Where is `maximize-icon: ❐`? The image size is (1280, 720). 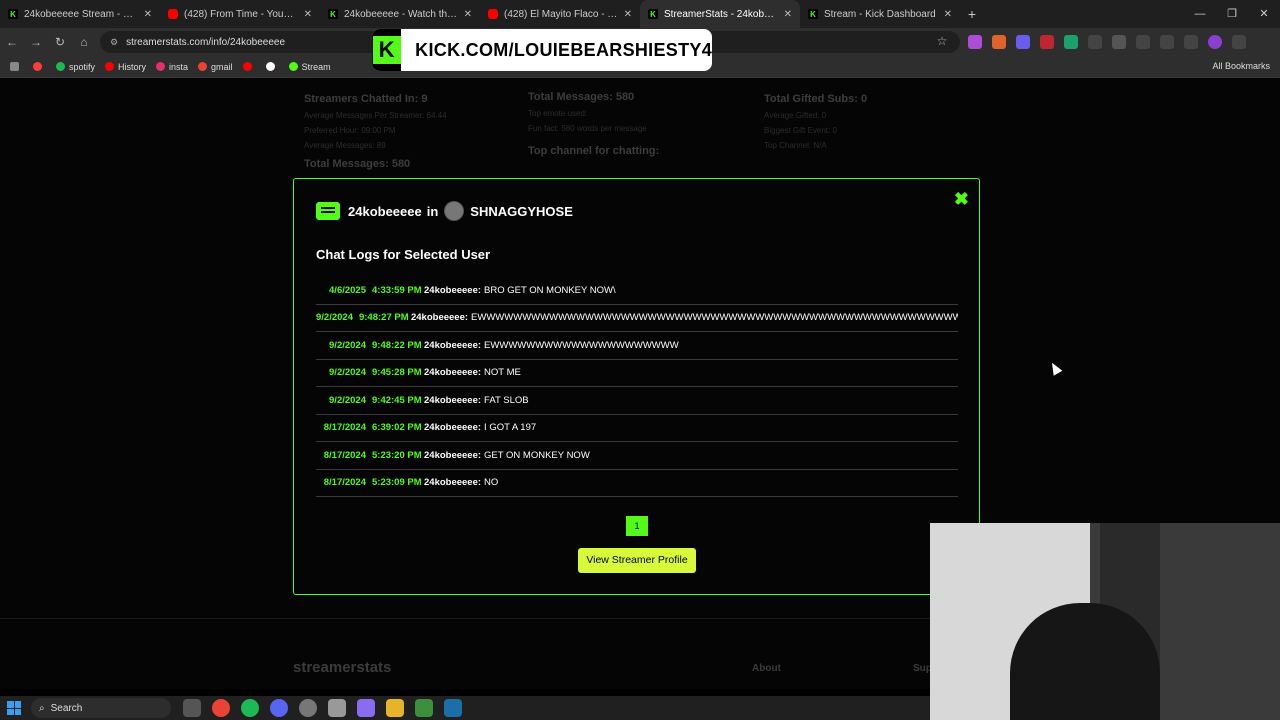 maximize-icon: ❐ is located at coordinates (1232, 14).